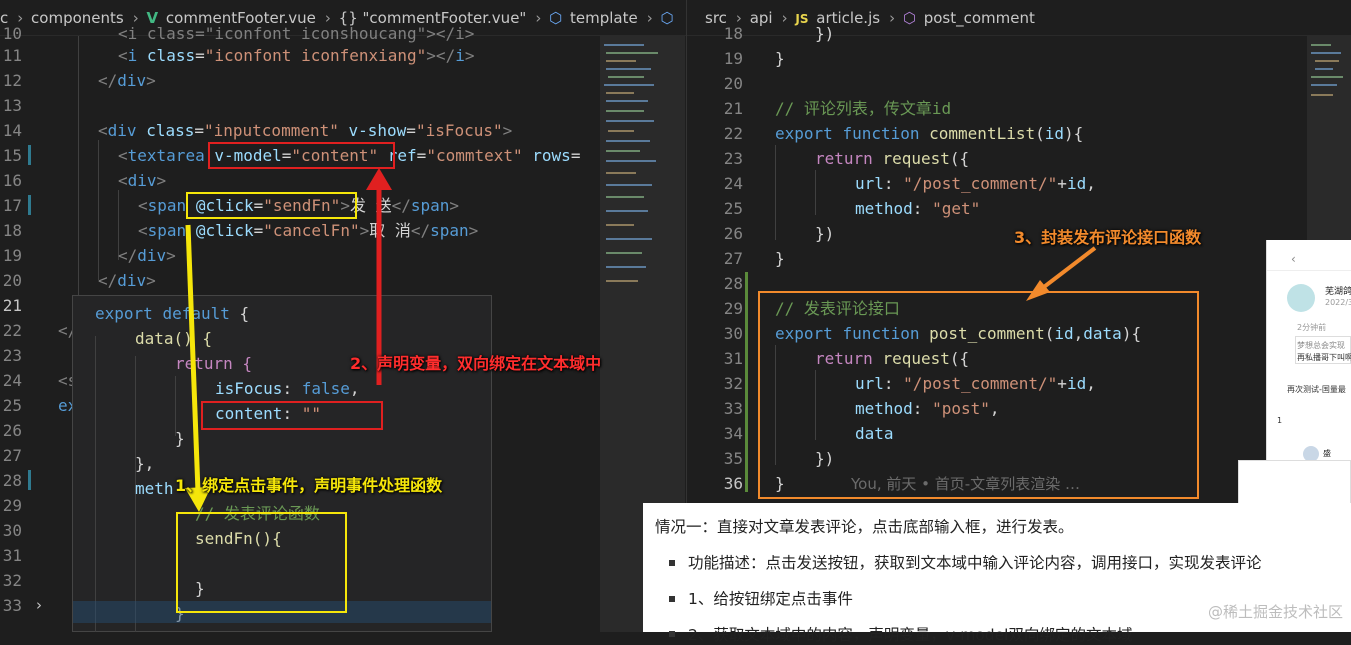  What do you see at coordinates (975, 183) in the screenshot?
I see `code-line: url: "/post_comment/"+id,` at bounding box center [975, 183].